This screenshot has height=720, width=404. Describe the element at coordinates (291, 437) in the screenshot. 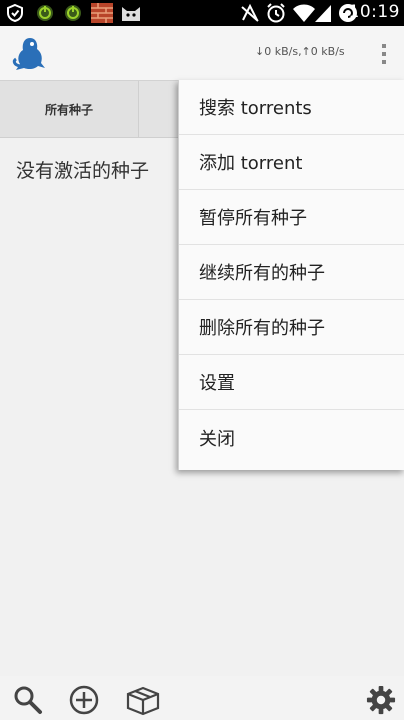

I see `menu-item-close: 关闭` at that location.